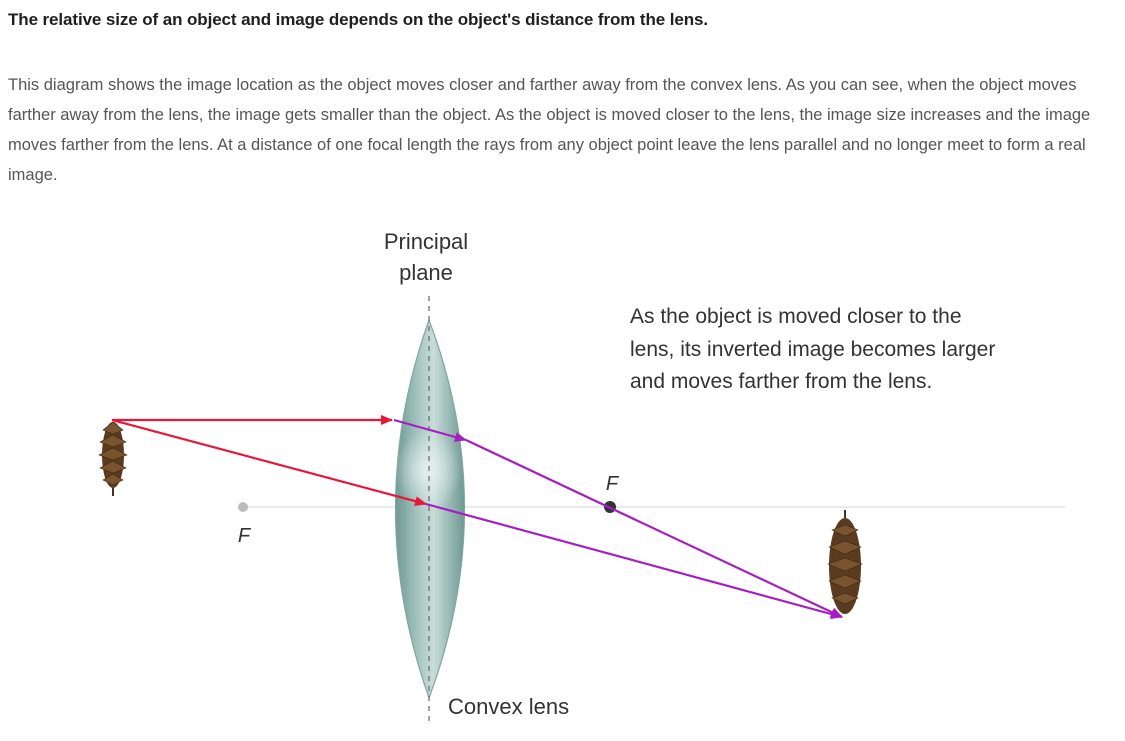  What do you see at coordinates (269, 462) in the screenshot?
I see `incident-ray-center` at bounding box center [269, 462].